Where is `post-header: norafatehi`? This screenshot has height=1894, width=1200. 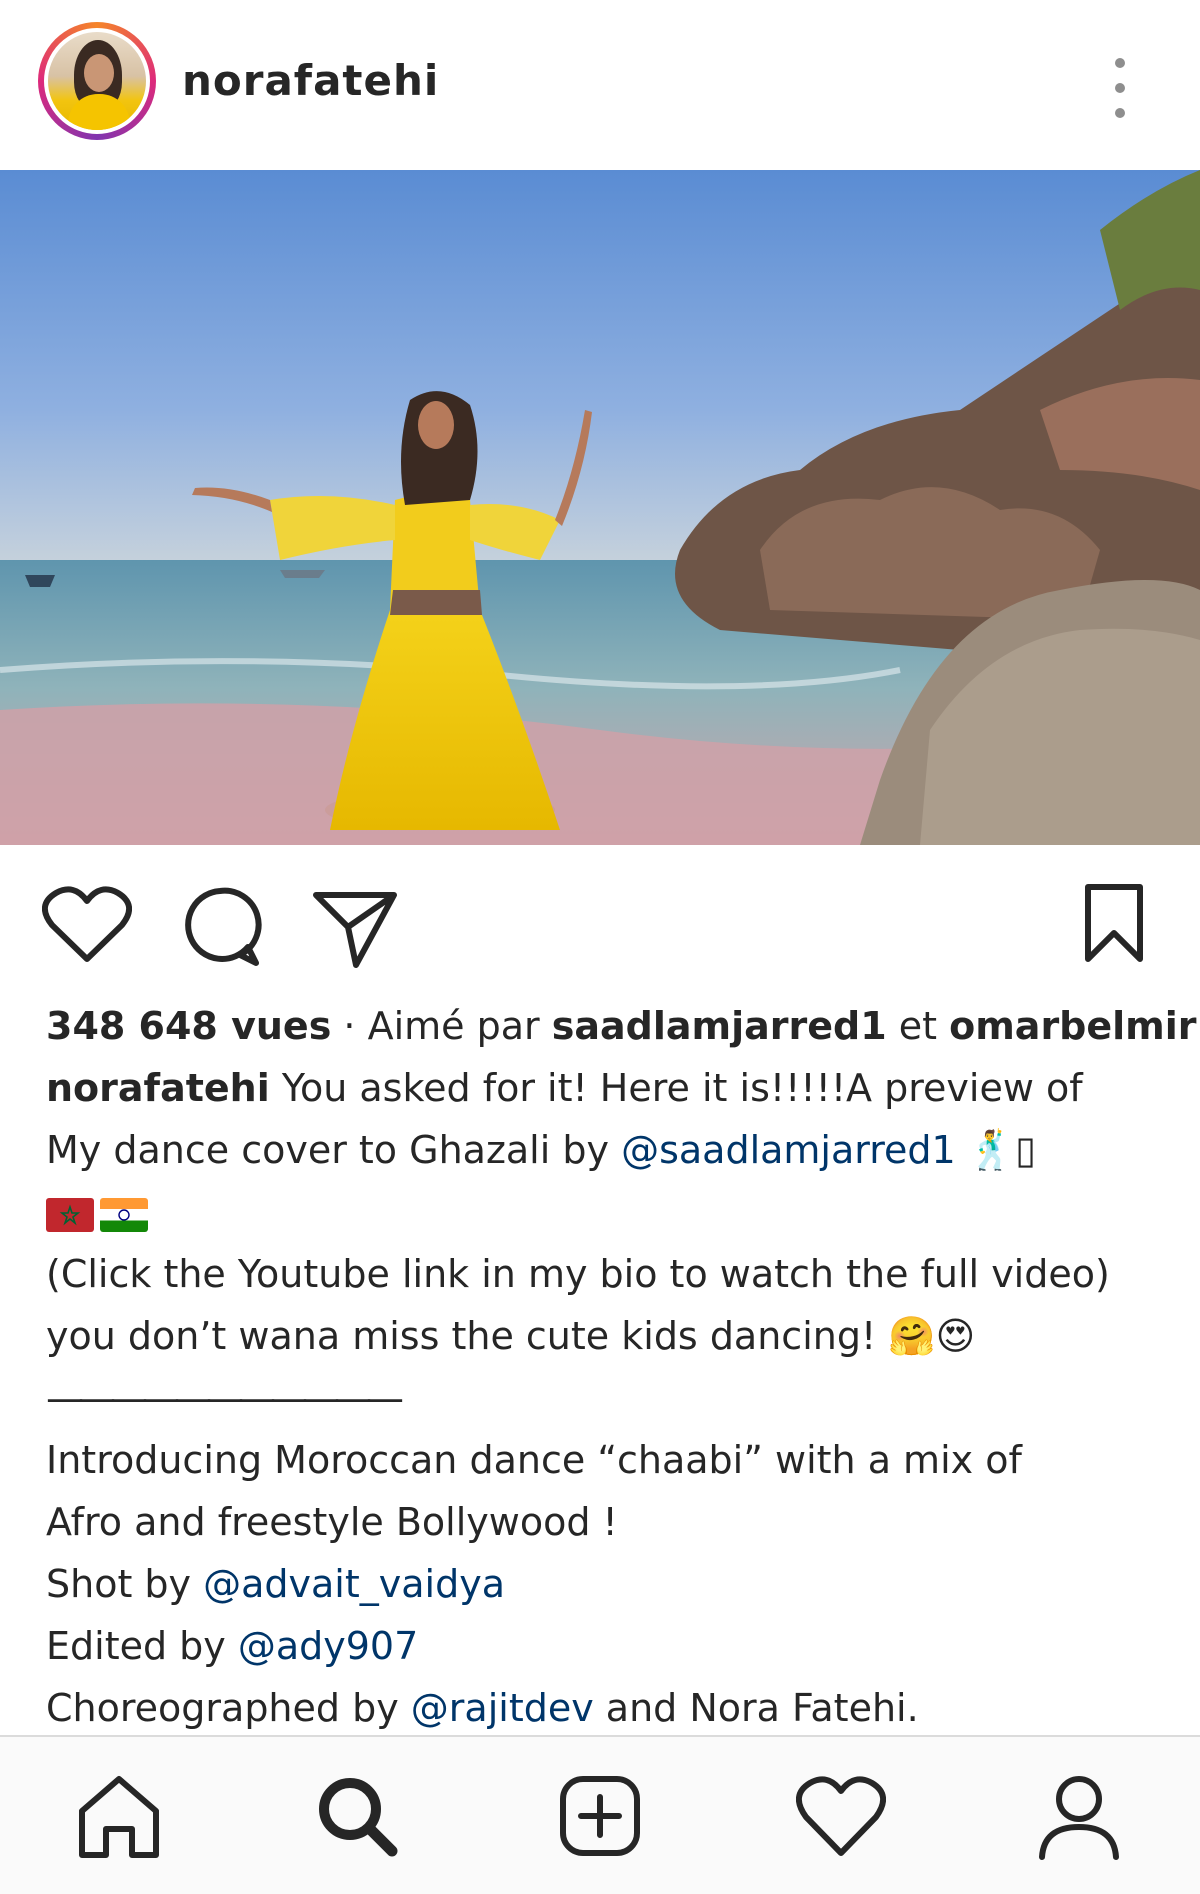
post-header: norafatehi is located at coordinates (600, 85).